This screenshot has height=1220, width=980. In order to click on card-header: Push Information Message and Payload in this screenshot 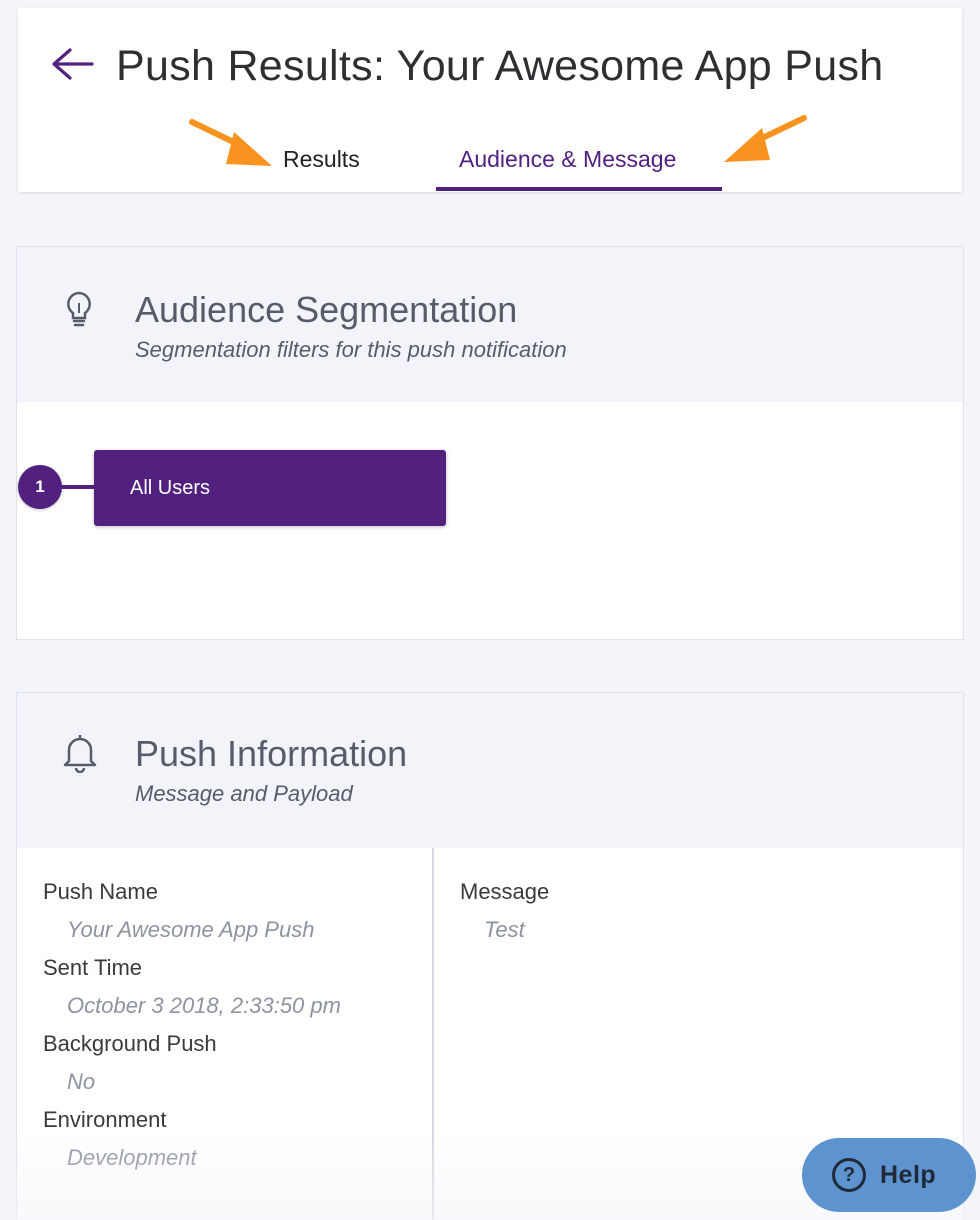, I will do `click(490, 770)`.